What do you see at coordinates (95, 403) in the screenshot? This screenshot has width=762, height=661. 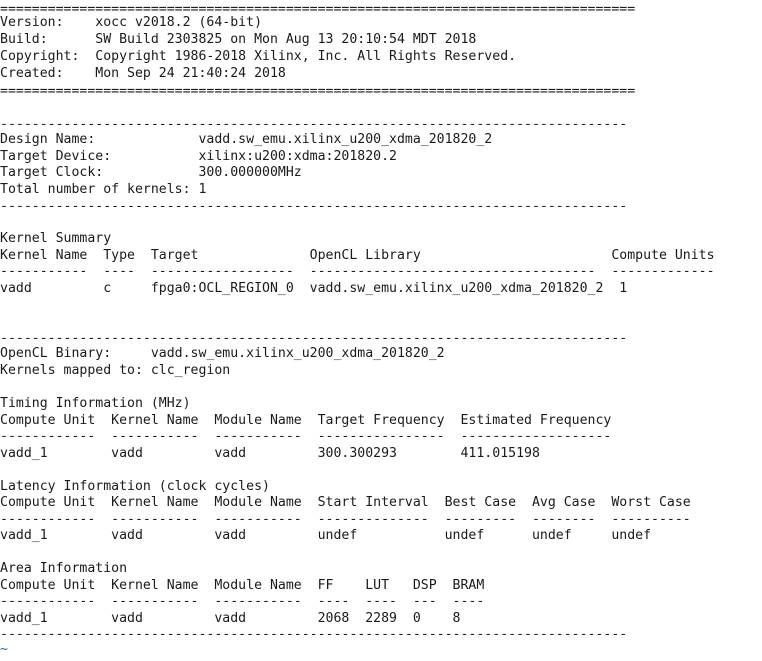 I see `timing-title: Timing Information (MHz)` at bounding box center [95, 403].